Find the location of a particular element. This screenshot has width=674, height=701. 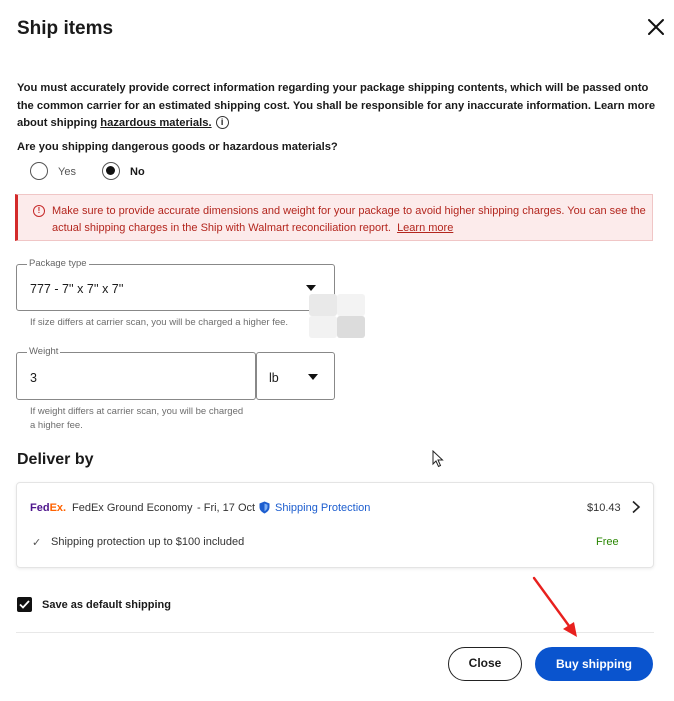

protection-note: Shipping protection up to $100 included is located at coordinates (148, 542).